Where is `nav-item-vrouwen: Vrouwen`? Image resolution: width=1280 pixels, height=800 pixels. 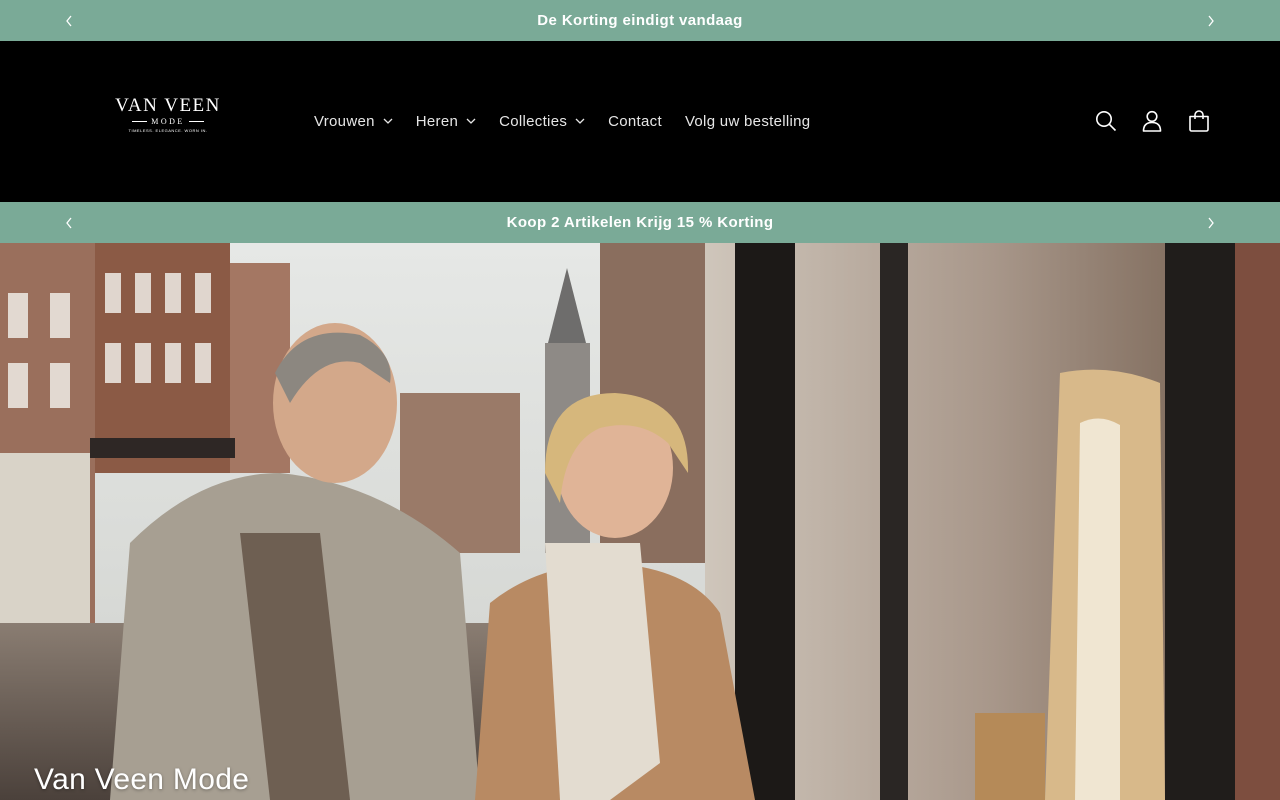 nav-item-vrouwen: Vrouwen is located at coordinates (353, 121).